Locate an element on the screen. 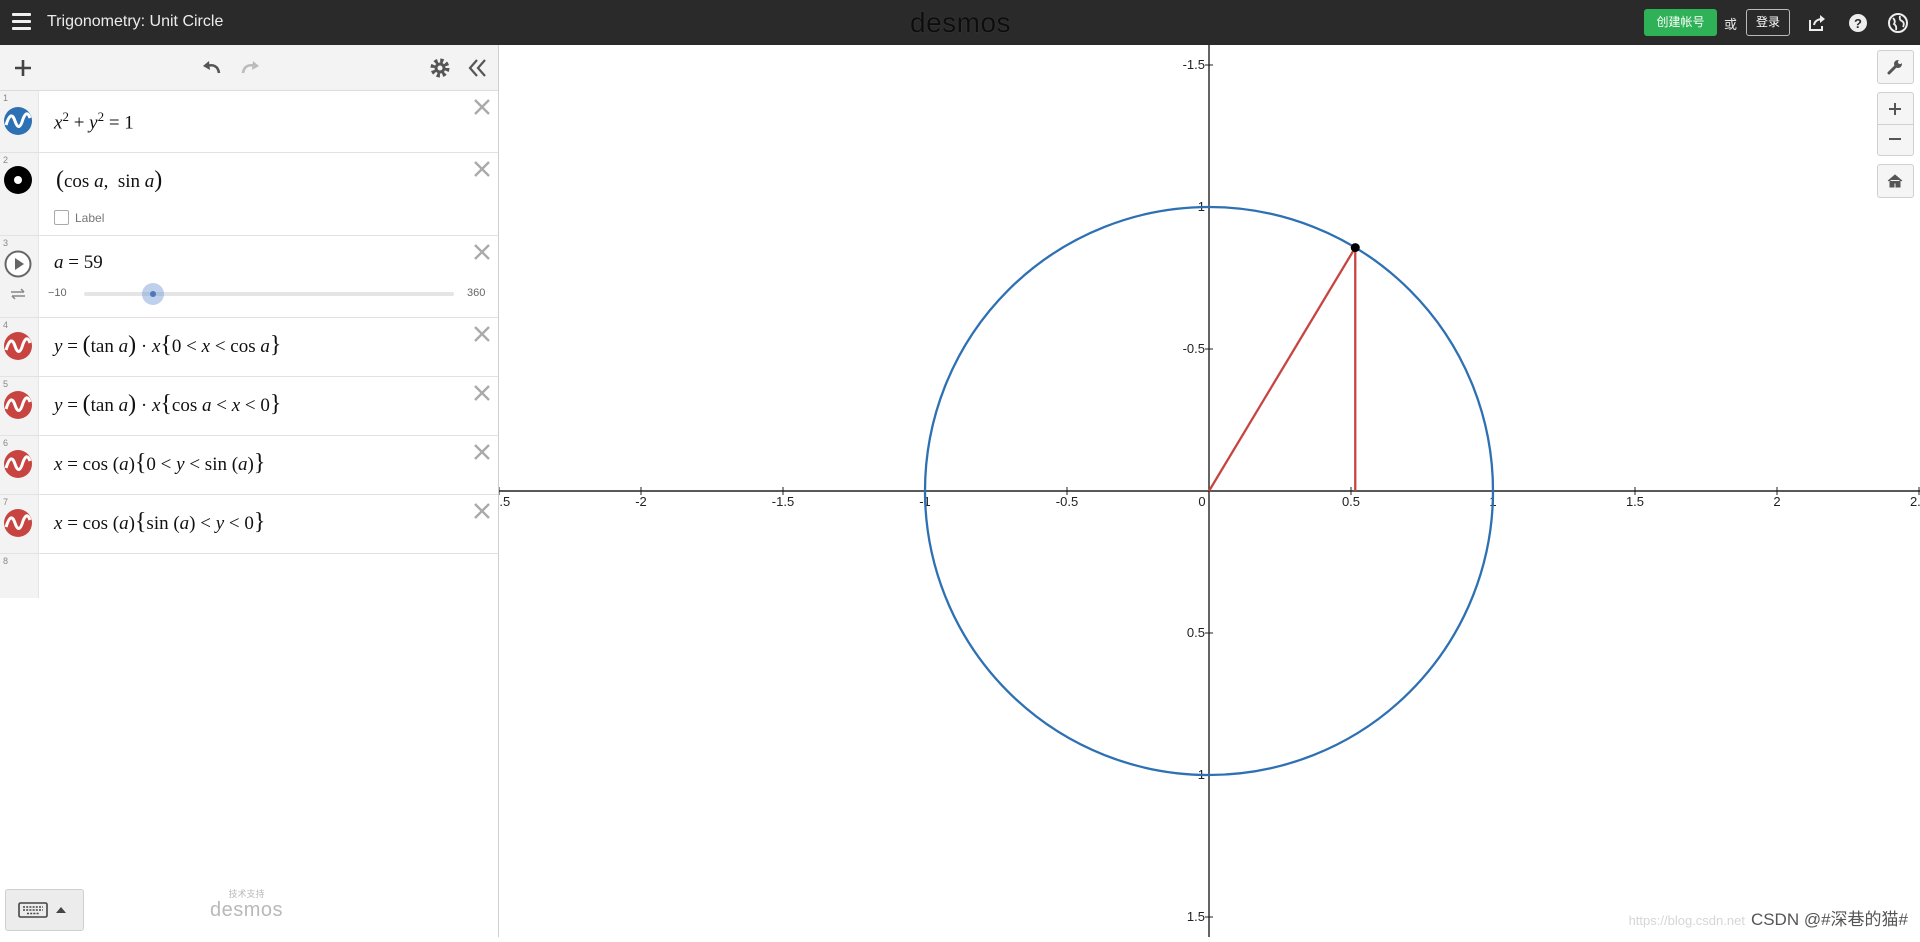  row-number: 1 is located at coordinates (6, 98).